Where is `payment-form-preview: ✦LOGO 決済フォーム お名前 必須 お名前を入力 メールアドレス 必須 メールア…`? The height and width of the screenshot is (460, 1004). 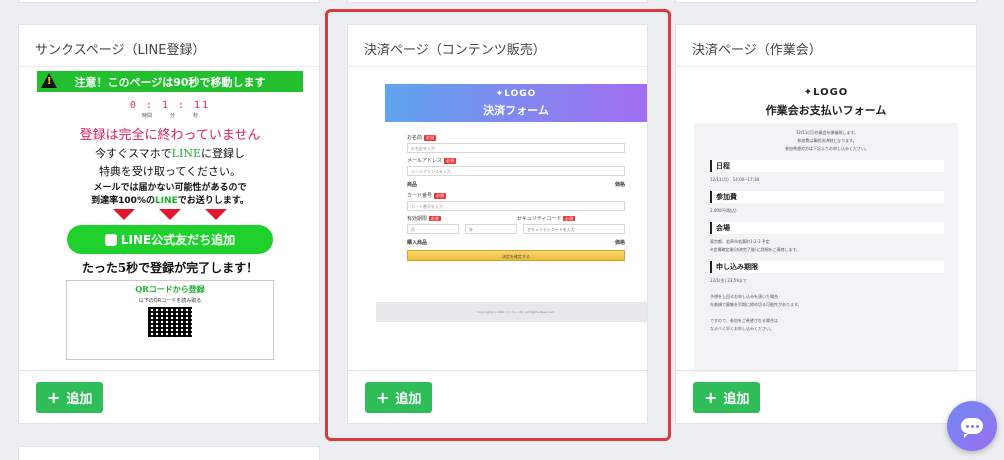
payment-form-preview: ✦LOGO 決済フォーム お名前 必須 お名前を入力 メールアドレス 必須 メールア… is located at coordinates (511, 203).